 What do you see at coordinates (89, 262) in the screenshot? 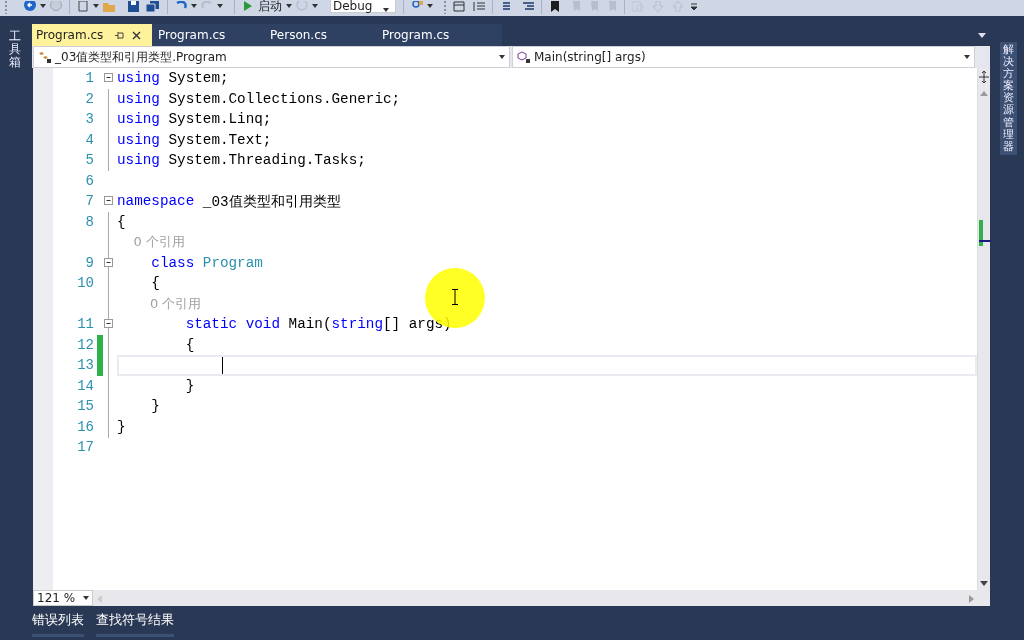
I see `line-number: 9` at bounding box center [89, 262].